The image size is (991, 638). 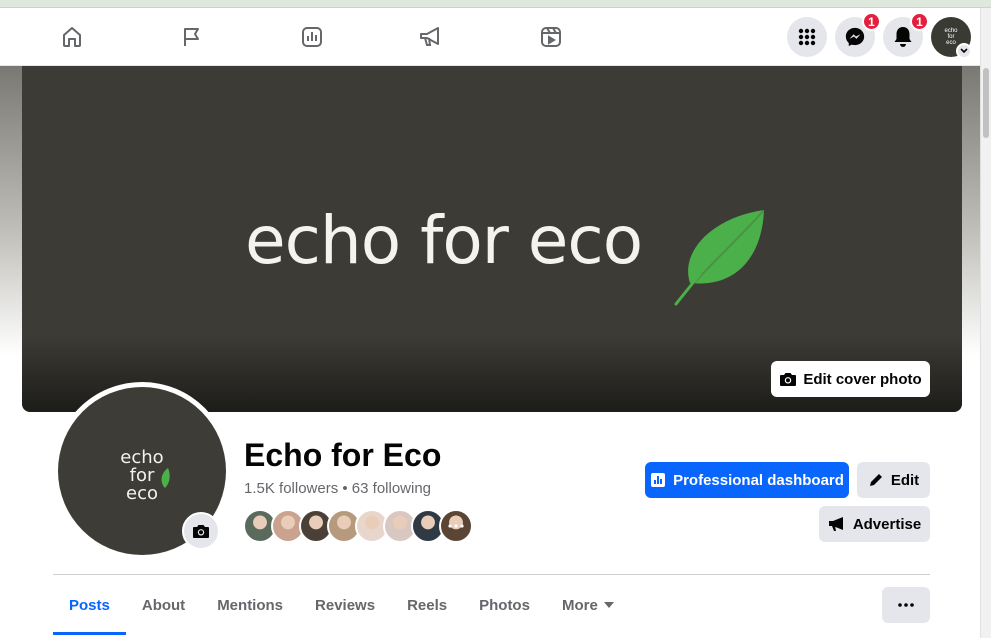 I want to click on bell-icon, so click(x=903, y=37).